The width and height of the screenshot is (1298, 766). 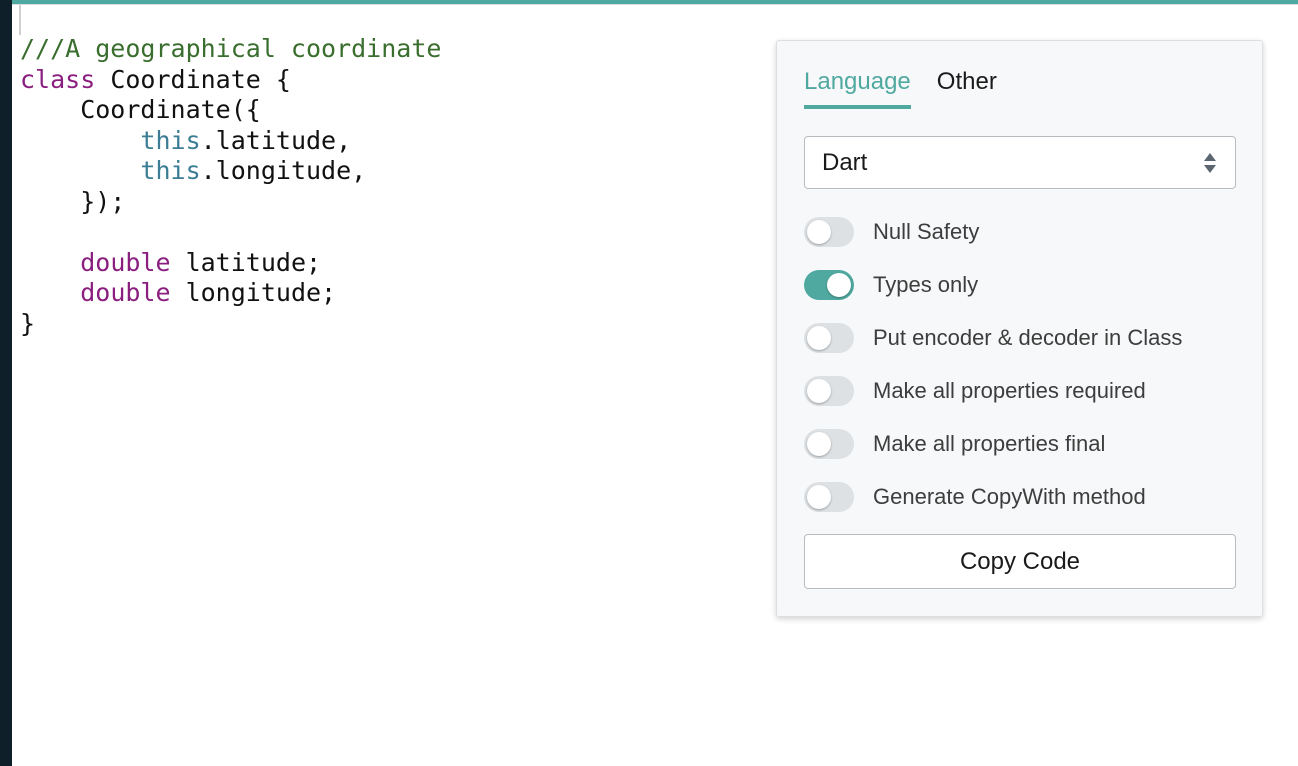 What do you see at coordinates (58, 79) in the screenshot?
I see `code-token-keyword: class` at bounding box center [58, 79].